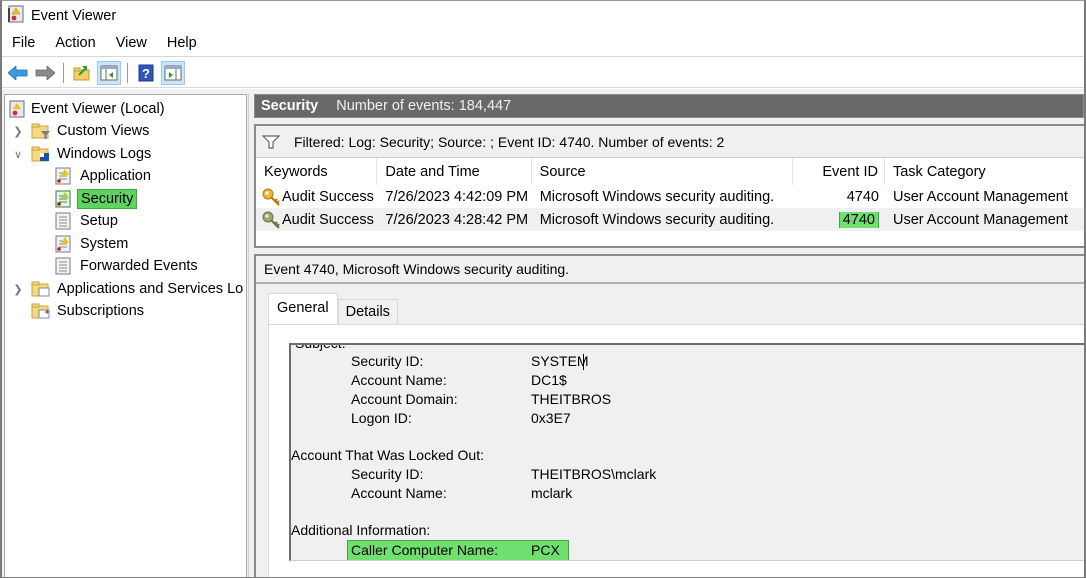 The image size is (1086, 578). Describe the element at coordinates (87, 109) in the screenshot. I see `tree-item-event-viewer-local: Event Viewer (Local)` at that location.